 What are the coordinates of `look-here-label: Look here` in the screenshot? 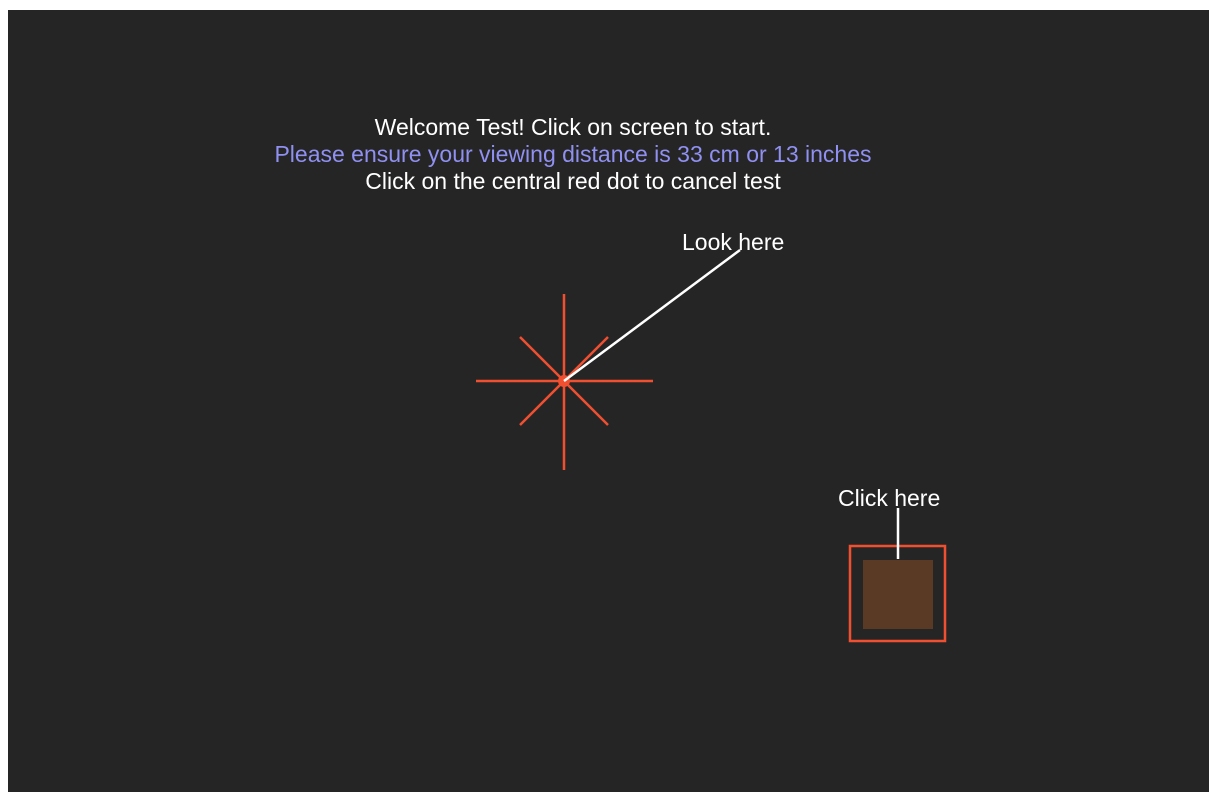 It's located at (733, 242).